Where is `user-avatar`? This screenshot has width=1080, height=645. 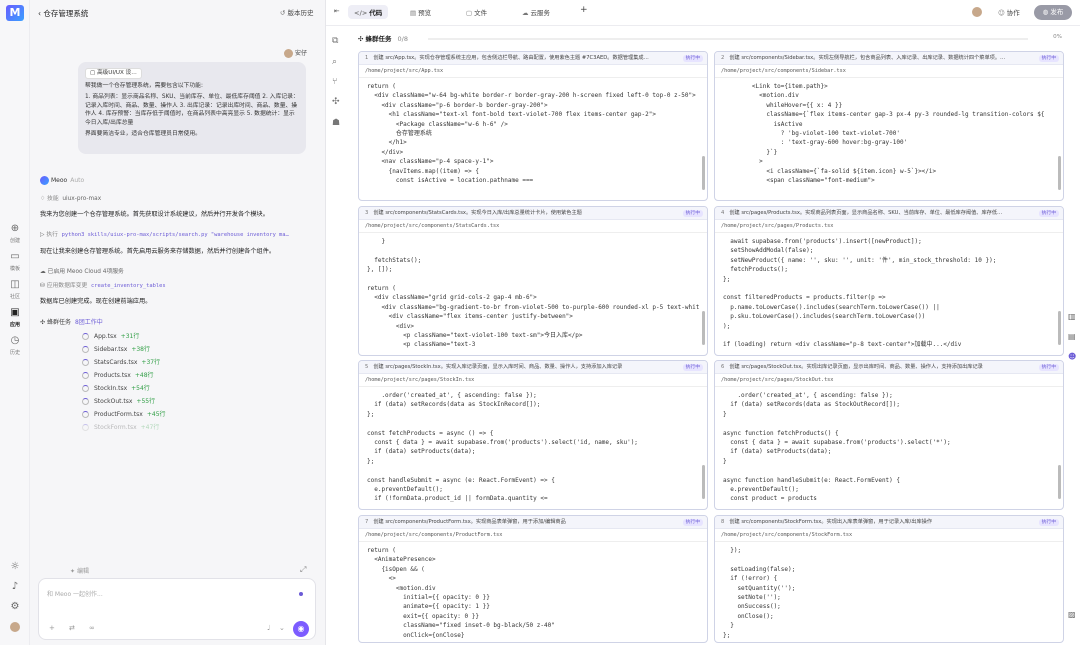 user-avatar is located at coordinates (15, 628).